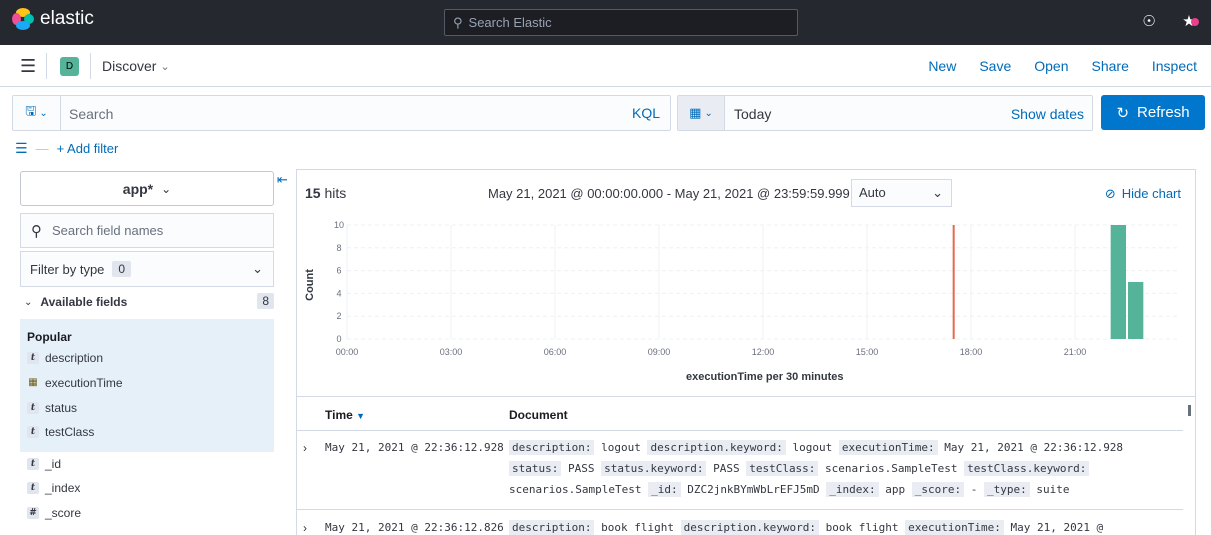 Image resolution: width=1211 pixels, height=535 pixels. What do you see at coordinates (1153, 112) in the screenshot?
I see `refresh-button: ↻ Refresh` at bounding box center [1153, 112].